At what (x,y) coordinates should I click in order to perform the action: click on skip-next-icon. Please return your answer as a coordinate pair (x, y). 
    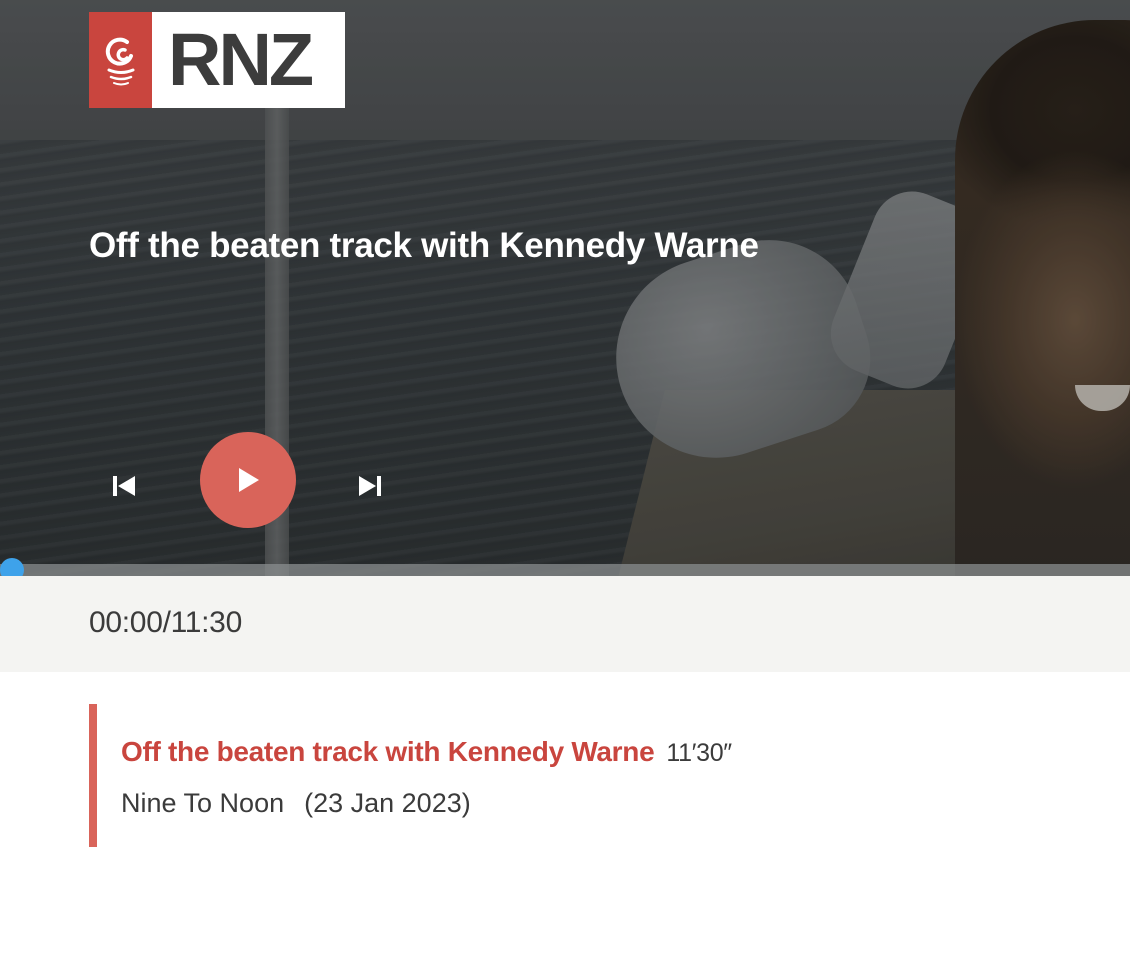
    Looking at the image, I should click on (370, 486).